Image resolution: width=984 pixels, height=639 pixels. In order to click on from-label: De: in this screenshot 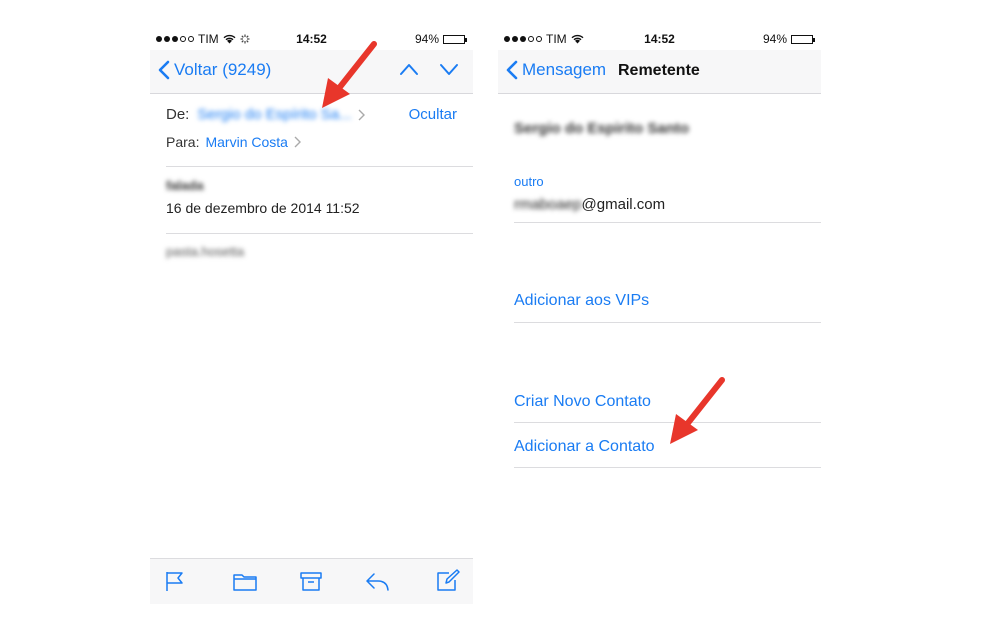, I will do `click(178, 114)`.